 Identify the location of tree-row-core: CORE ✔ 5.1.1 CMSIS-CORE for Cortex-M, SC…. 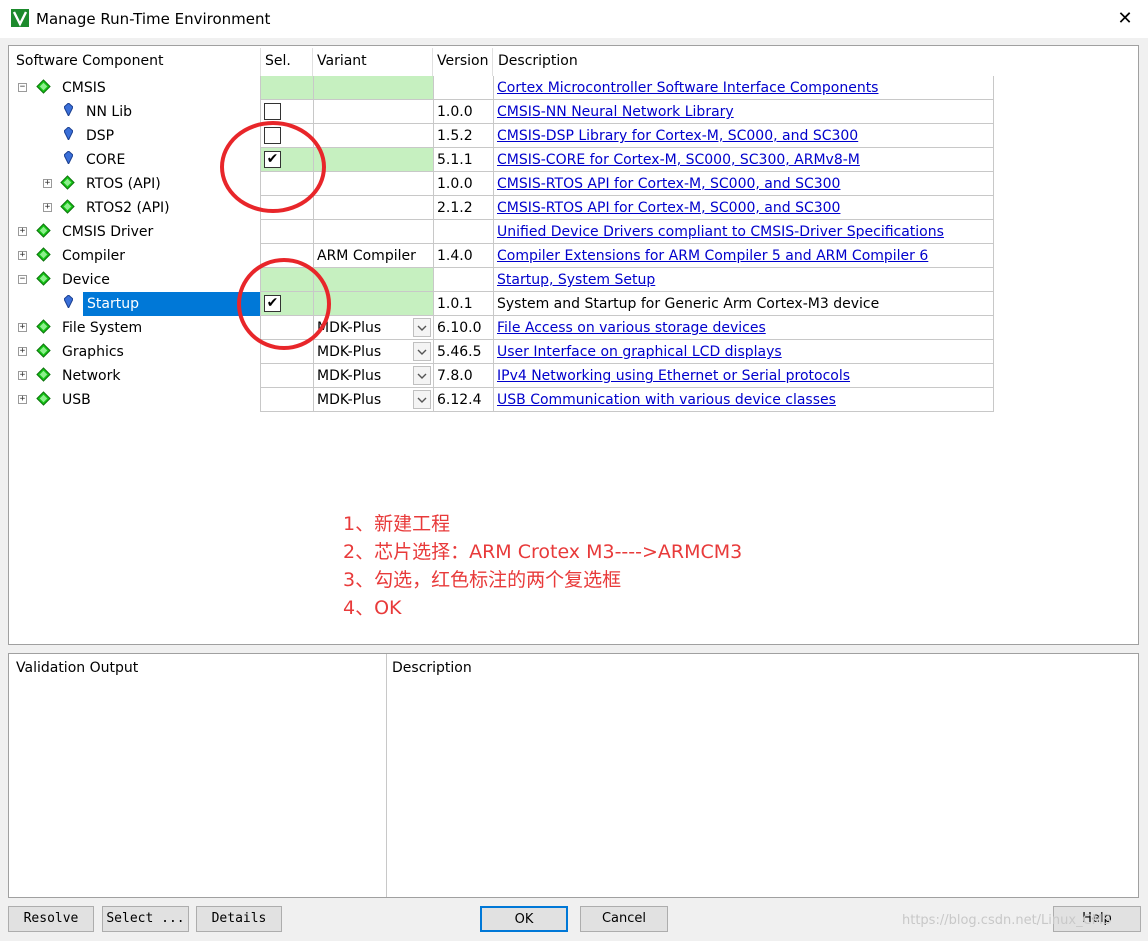
(502, 160).